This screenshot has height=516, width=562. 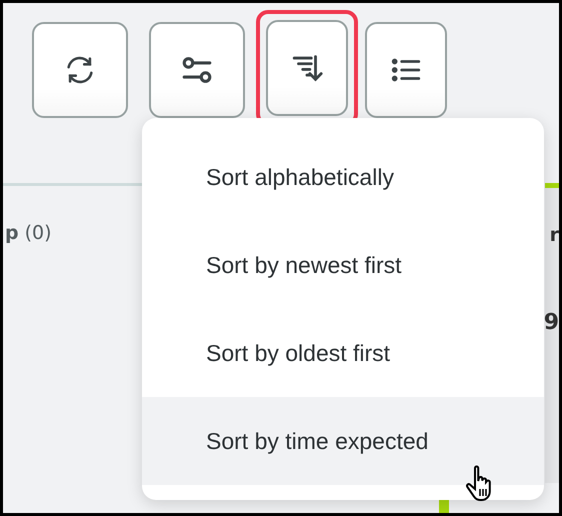 What do you see at coordinates (307, 68) in the screenshot?
I see `sort-button` at bounding box center [307, 68].